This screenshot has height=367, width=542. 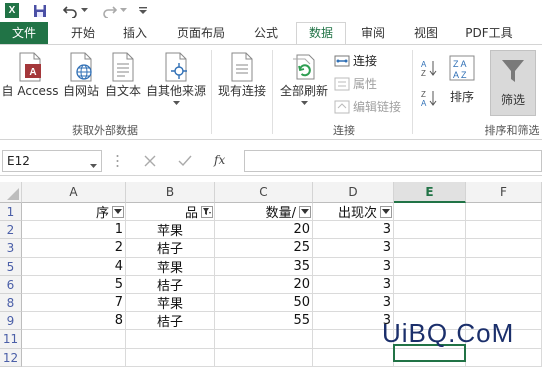 I want to click on cell-a12, so click(x=74, y=357).